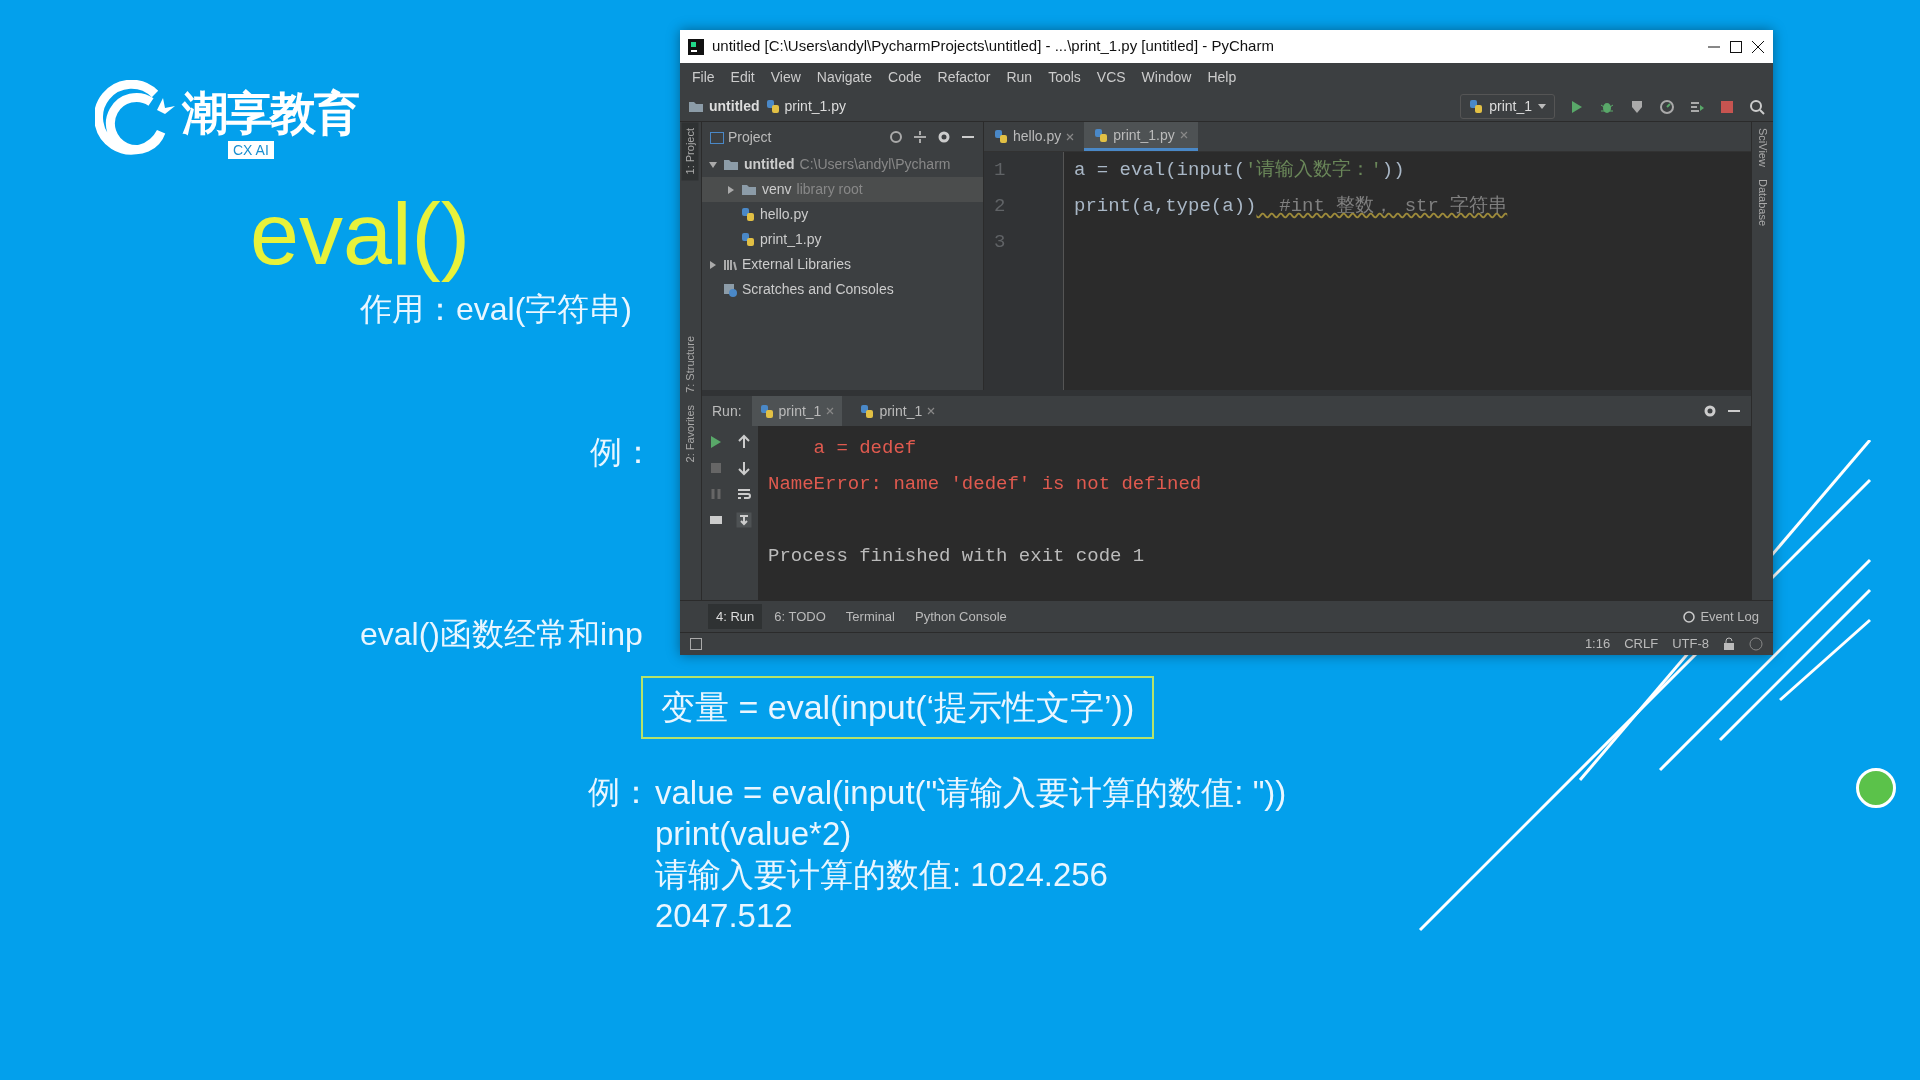  Describe the element at coordinates (1721, 616) in the screenshot. I see `event-log-button: Event Log` at that location.